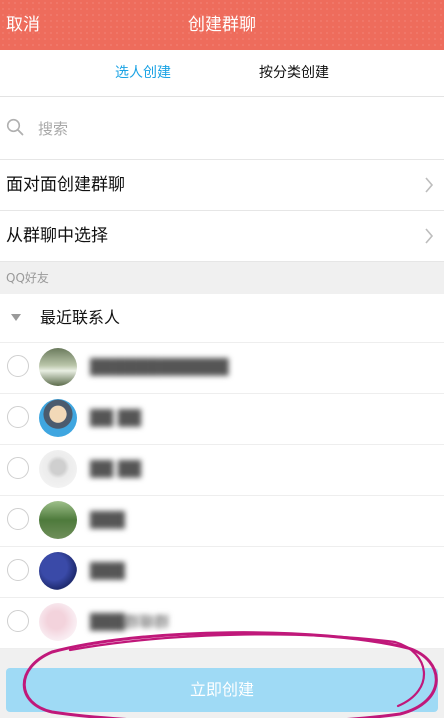  What do you see at coordinates (58, 367) in the screenshot?
I see `landscape-avatar` at bounding box center [58, 367].